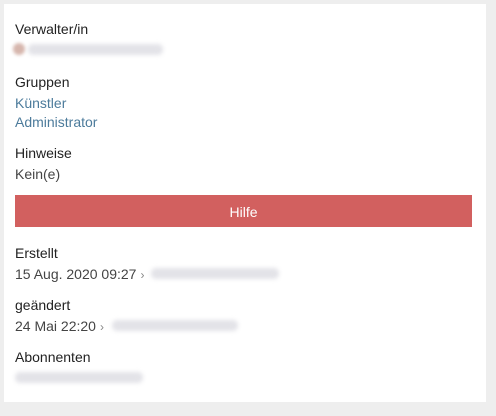 This screenshot has height=416, width=496. Describe the element at coordinates (101, 327) in the screenshot. I see `modified-chevron-icon: ›` at that location.